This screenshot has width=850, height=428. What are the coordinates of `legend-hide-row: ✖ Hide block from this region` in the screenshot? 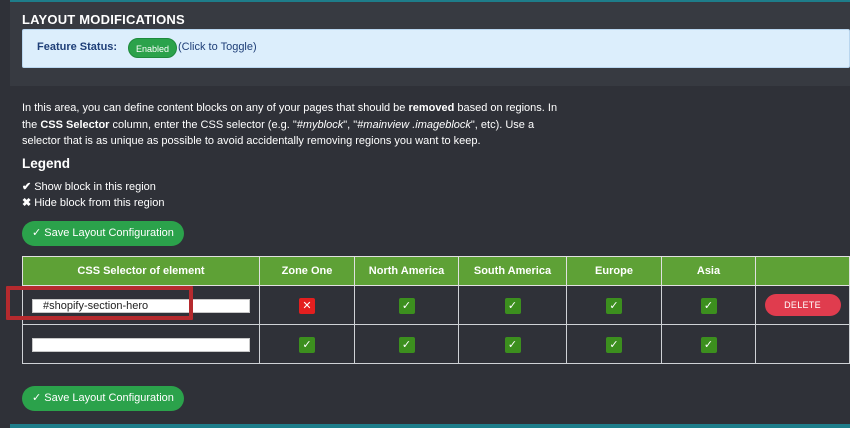 It's located at (93, 203).